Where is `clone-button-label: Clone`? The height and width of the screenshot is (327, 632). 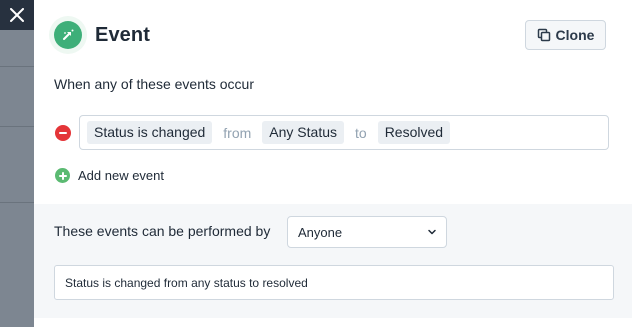
clone-button-label: Clone is located at coordinates (575, 35).